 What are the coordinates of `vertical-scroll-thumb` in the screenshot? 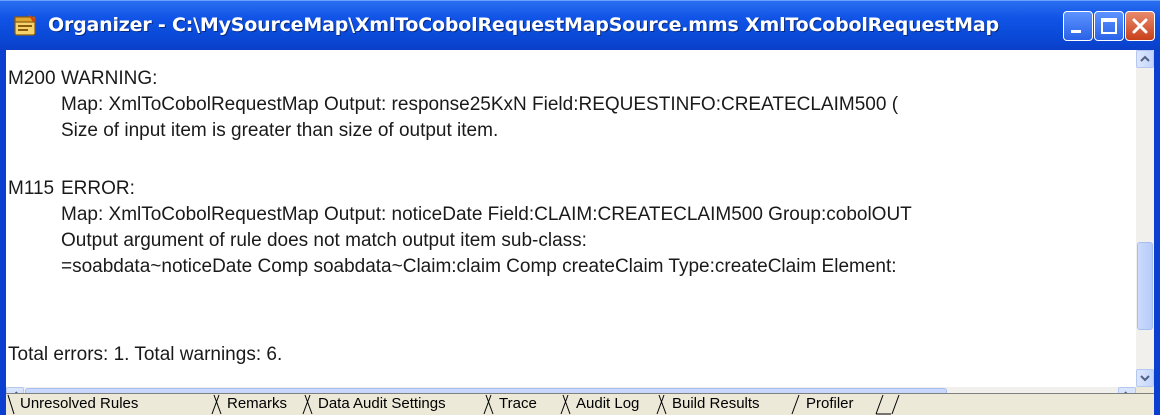 It's located at (1145, 286).